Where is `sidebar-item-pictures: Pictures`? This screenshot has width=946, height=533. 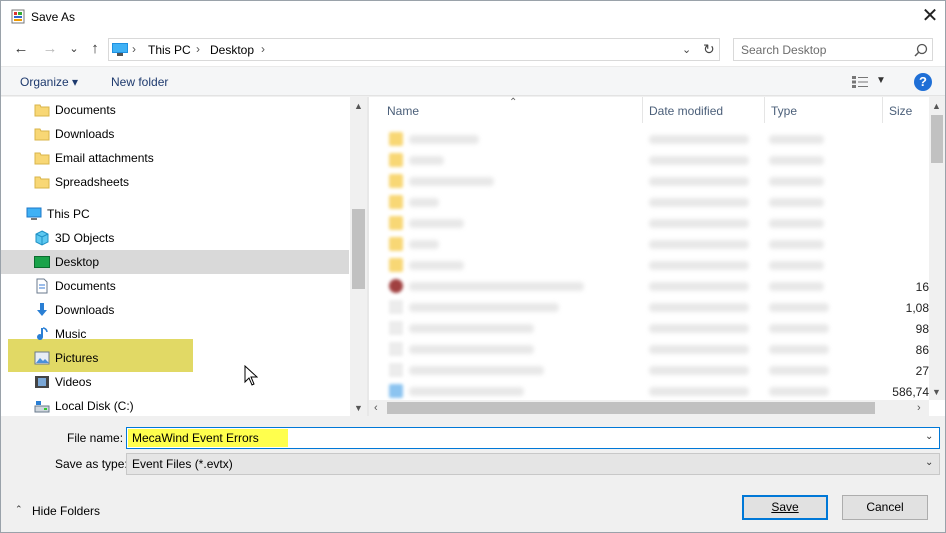
sidebar-item-pictures: Pictures is located at coordinates (175, 358).